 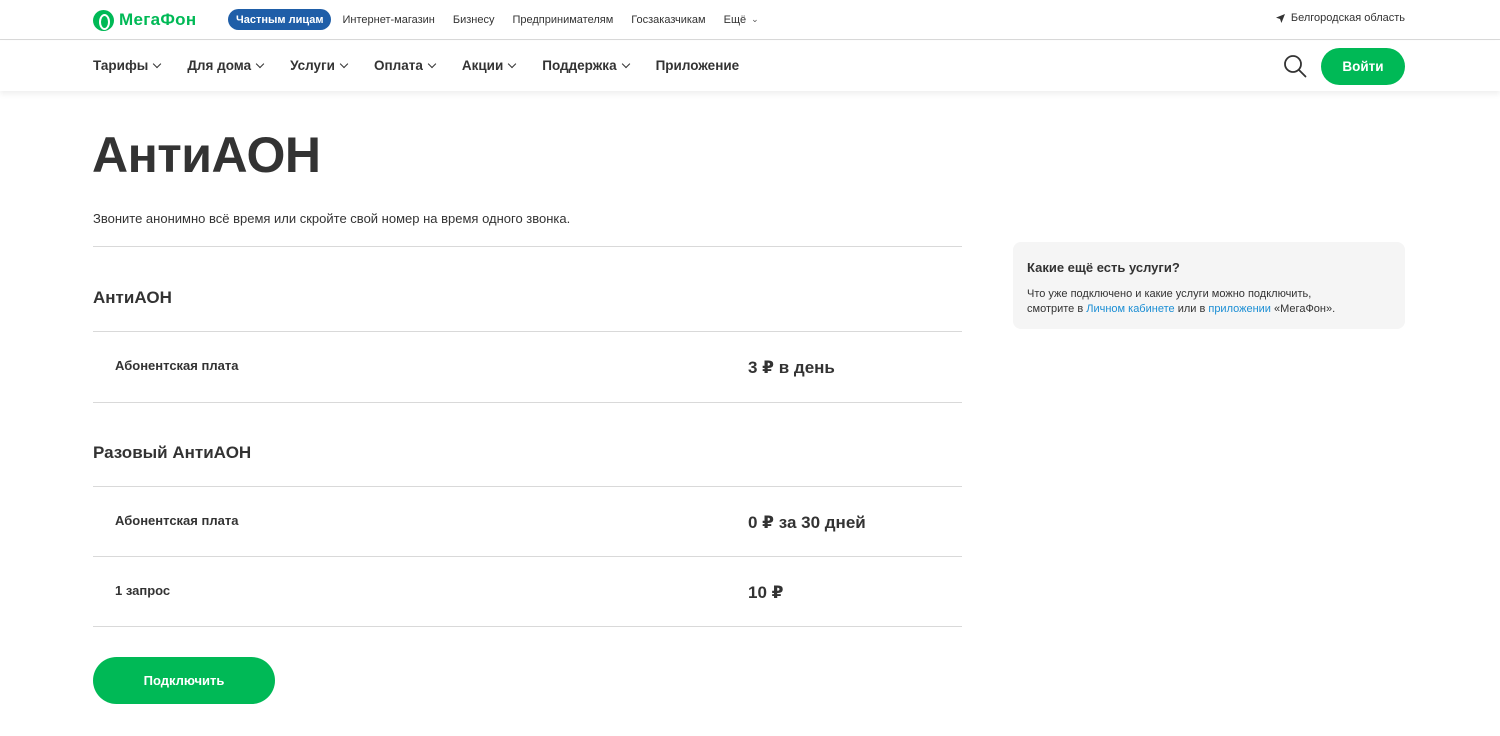 I want to click on nav-tariffs: Тарифы, so click(x=127, y=65).